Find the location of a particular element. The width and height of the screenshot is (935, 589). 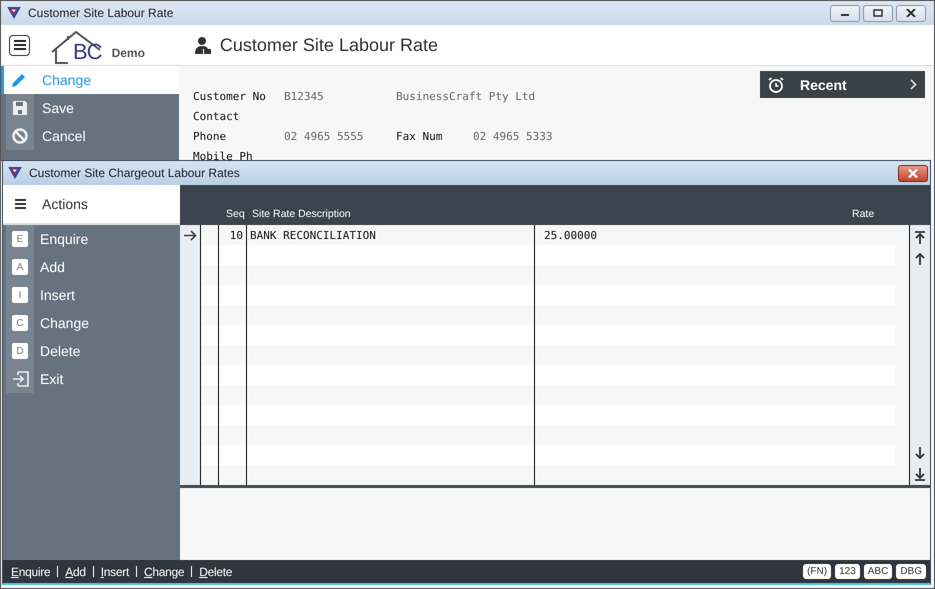

recent-button: Recent is located at coordinates (842, 84).